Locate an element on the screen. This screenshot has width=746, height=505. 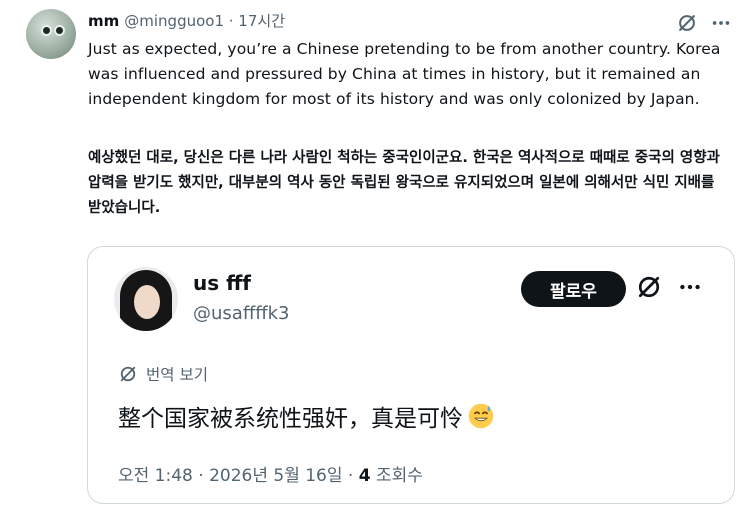
author-handle-time: @mingguoo1 · 17시간 is located at coordinates (204, 20).